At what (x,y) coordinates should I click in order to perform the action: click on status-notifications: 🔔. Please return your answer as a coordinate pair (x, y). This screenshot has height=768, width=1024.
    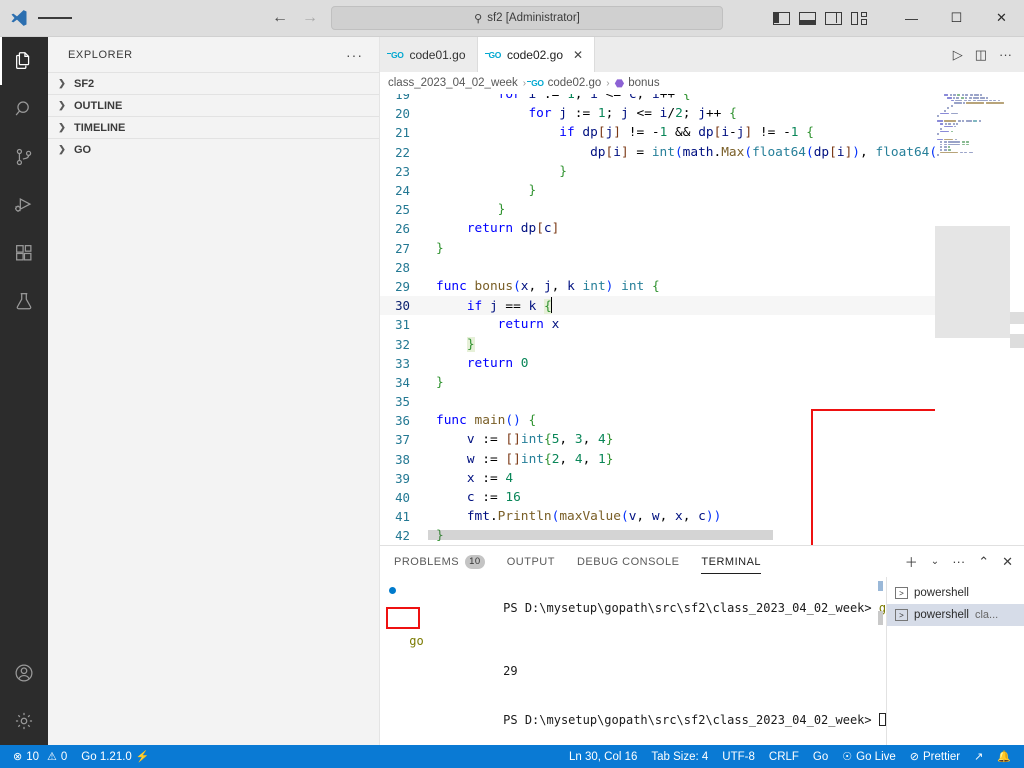
    Looking at the image, I should click on (1004, 756).